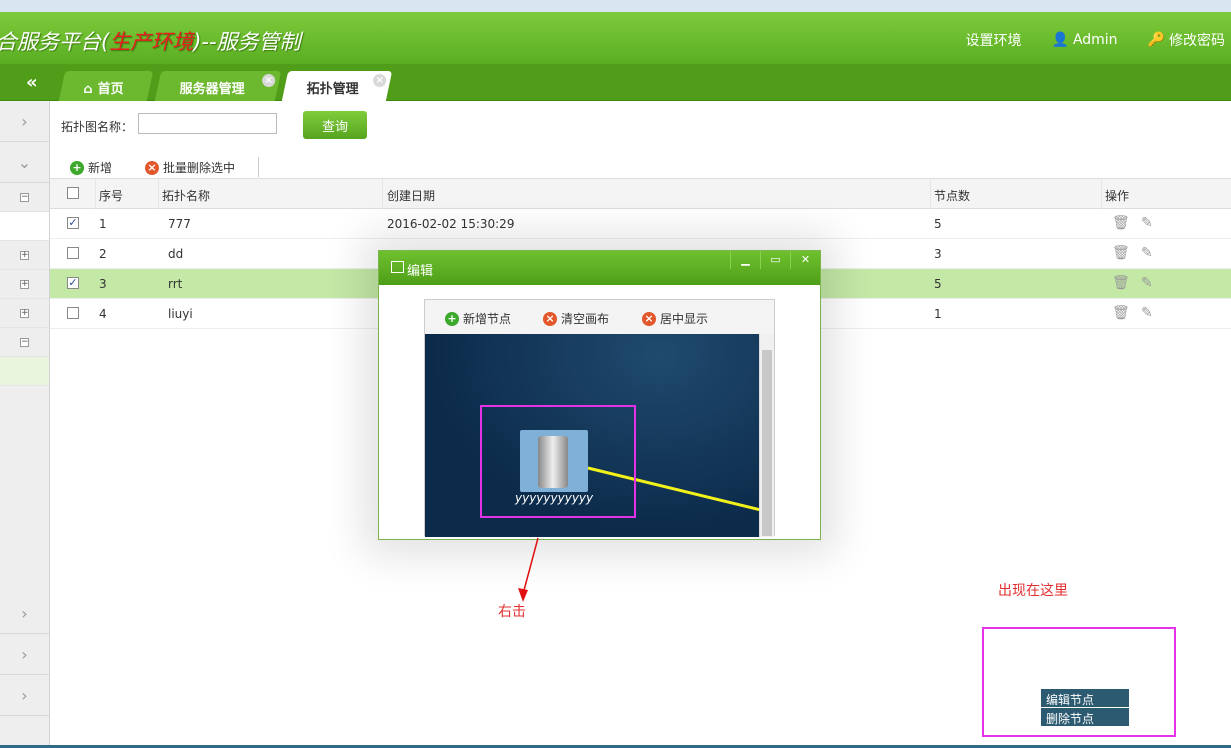  I want to click on table-header: 序号 拓扑名称 创建日期 节点数 操作, so click(640, 194).